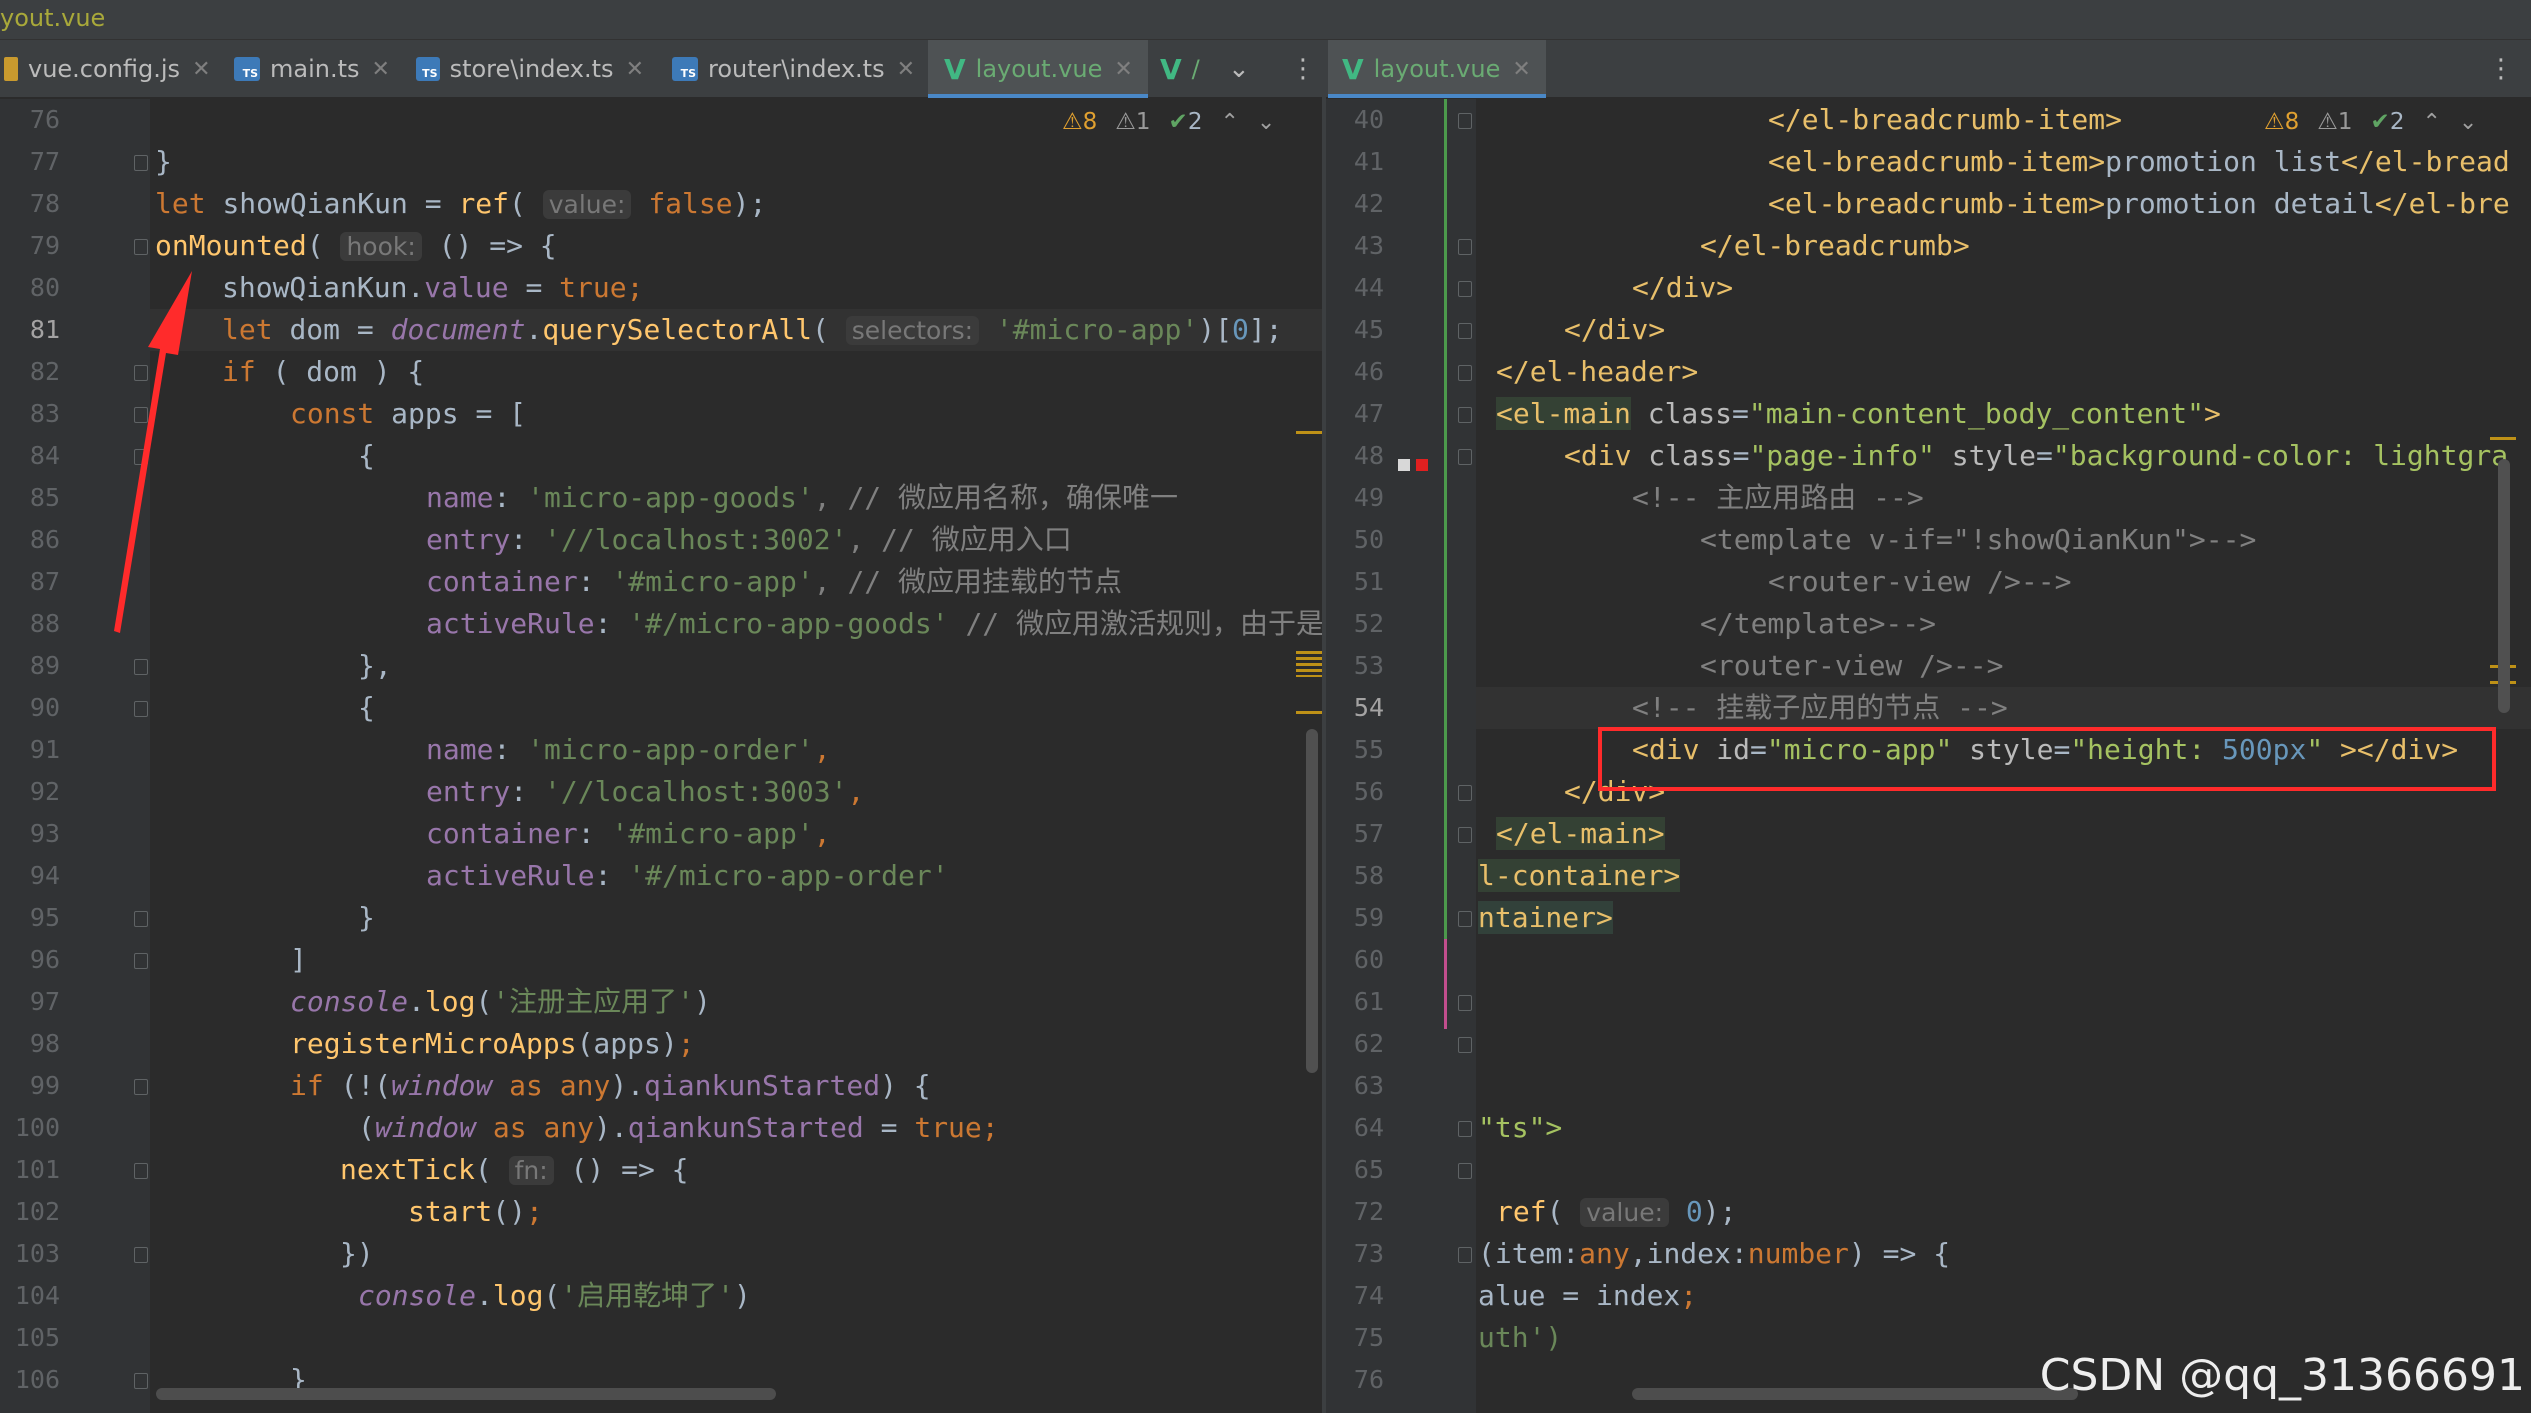 Image resolution: width=2531 pixels, height=1413 pixels. What do you see at coordinates (1928, 1296) in the screenshot?
I see `code-line: alue = index;` at bounding box center [1928, 1296].